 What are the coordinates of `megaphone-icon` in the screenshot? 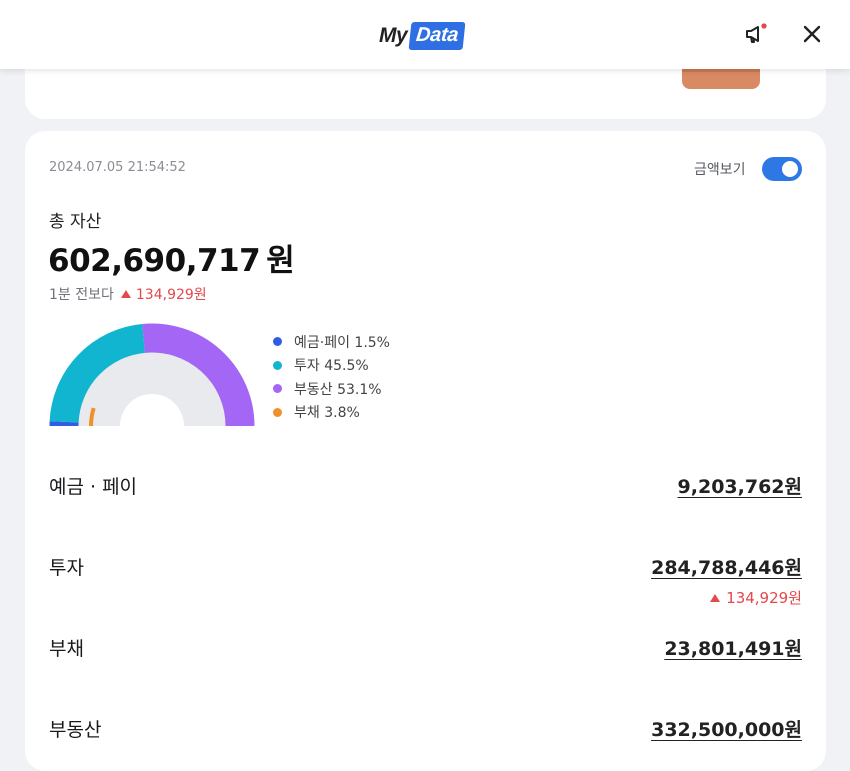 It's located at (756, 35).